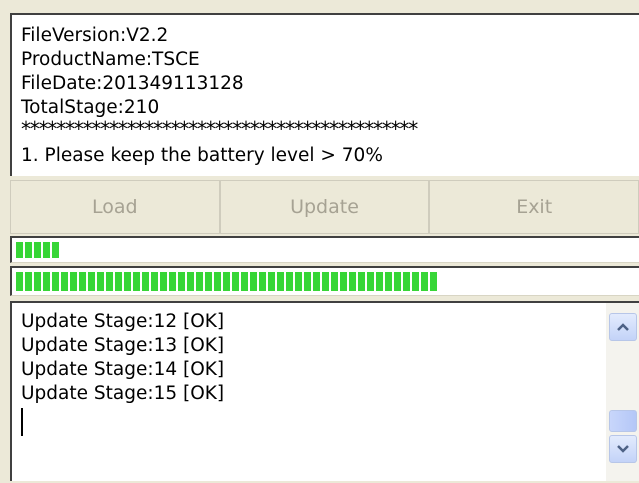 The height and width of the screenshot is (483, 639). What do you see at coordinates (123, 321) in the screenshot?
I see `log-line: Update Stage:12 [OK]` at bounding box center [123, 321].